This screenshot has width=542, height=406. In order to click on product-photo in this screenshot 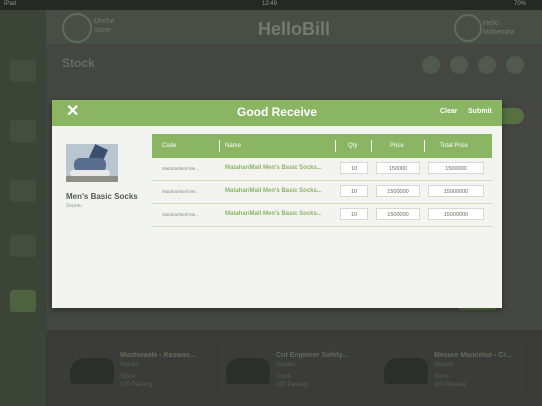, I will do `click(92, 163)`.